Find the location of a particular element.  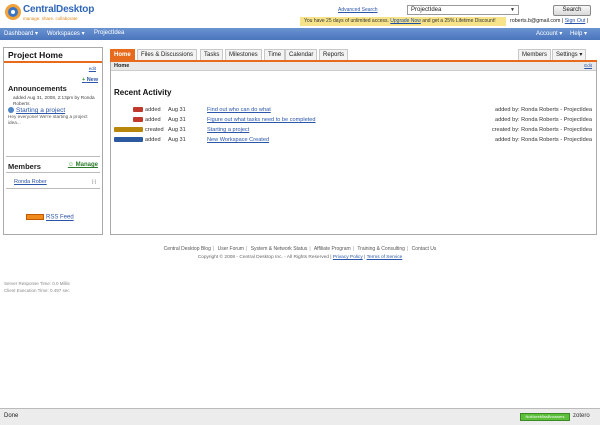

plus-icon: + is located at coordinates (83, 80).